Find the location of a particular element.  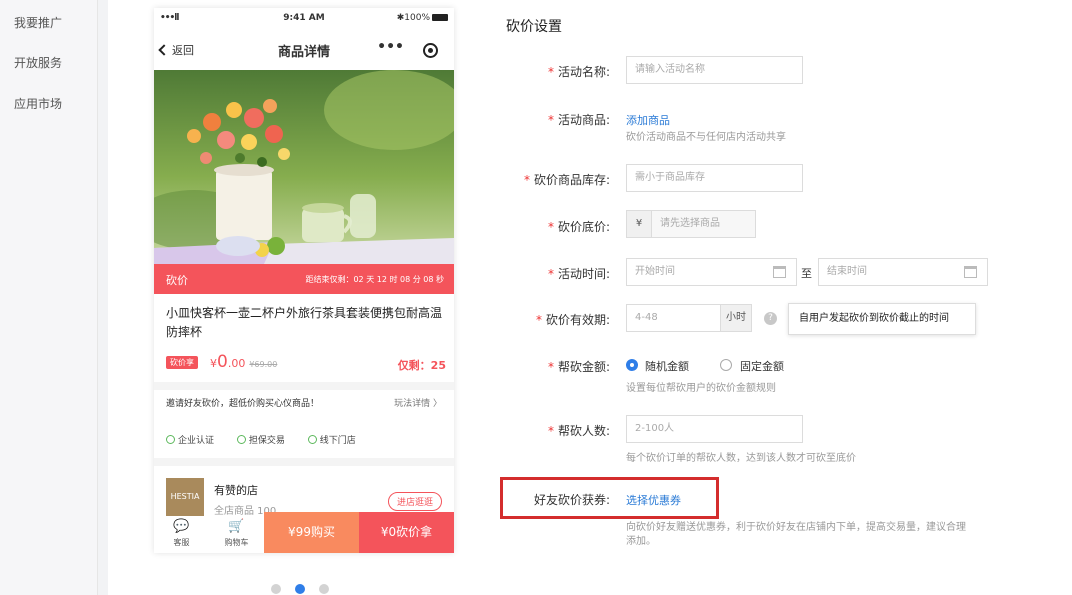

sidebar-item-open-service: 开放服务 is located at coordinates (38, 62).